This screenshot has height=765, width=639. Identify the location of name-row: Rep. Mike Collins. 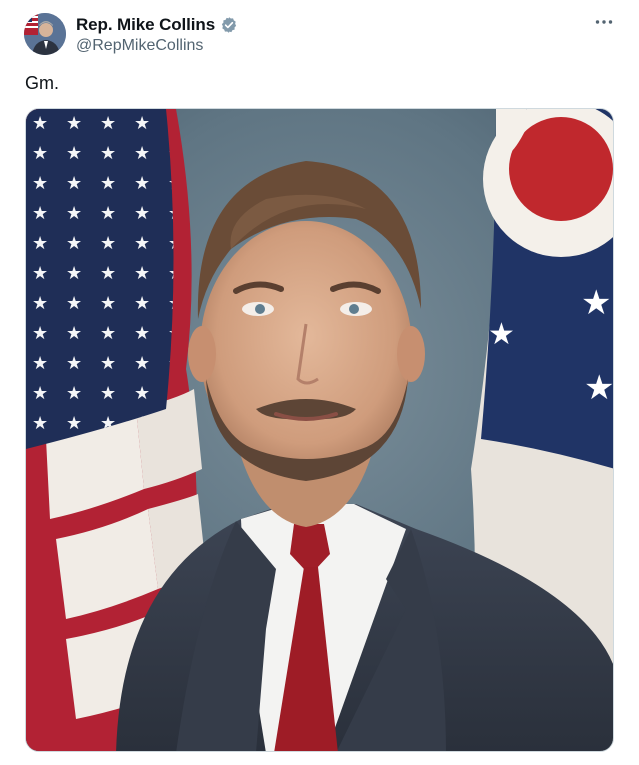
(157, 25).